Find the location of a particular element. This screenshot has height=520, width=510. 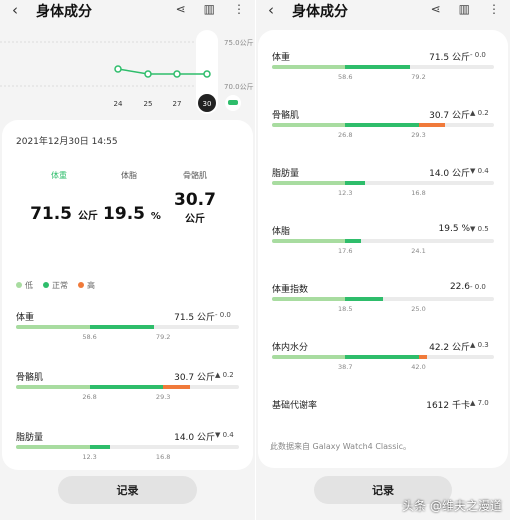

row-value: 19.5 % is located at coordinates (454, 229).